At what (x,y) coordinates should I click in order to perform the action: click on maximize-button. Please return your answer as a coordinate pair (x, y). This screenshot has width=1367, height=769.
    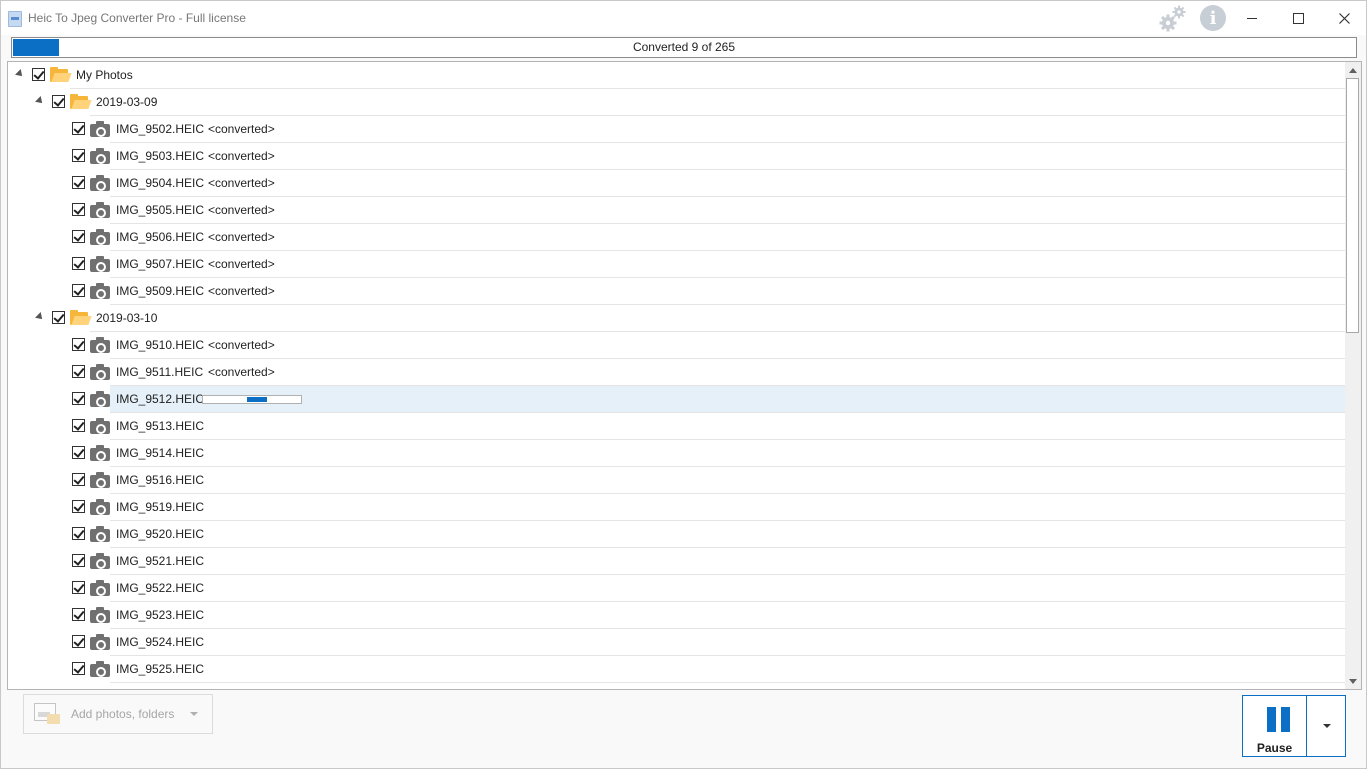
    Looking at the image, I should click on (1298, 18).